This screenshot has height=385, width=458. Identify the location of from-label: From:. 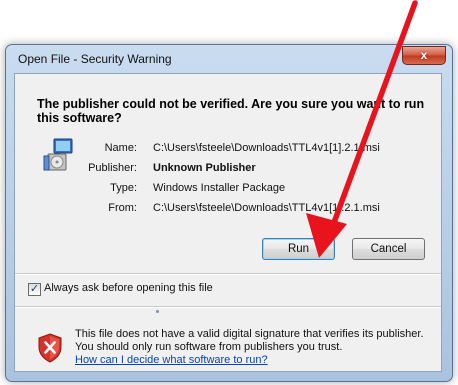
(122, 208).